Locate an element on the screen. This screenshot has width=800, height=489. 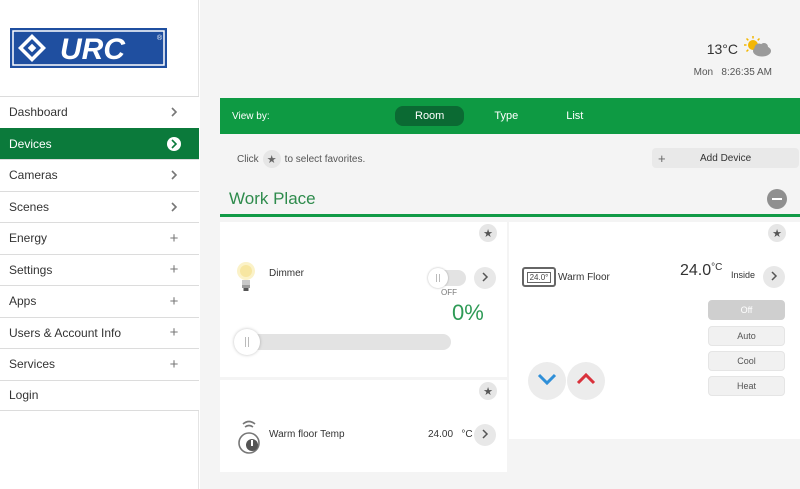
sidebar-item-login: Login is located at coordinates (99, 395).